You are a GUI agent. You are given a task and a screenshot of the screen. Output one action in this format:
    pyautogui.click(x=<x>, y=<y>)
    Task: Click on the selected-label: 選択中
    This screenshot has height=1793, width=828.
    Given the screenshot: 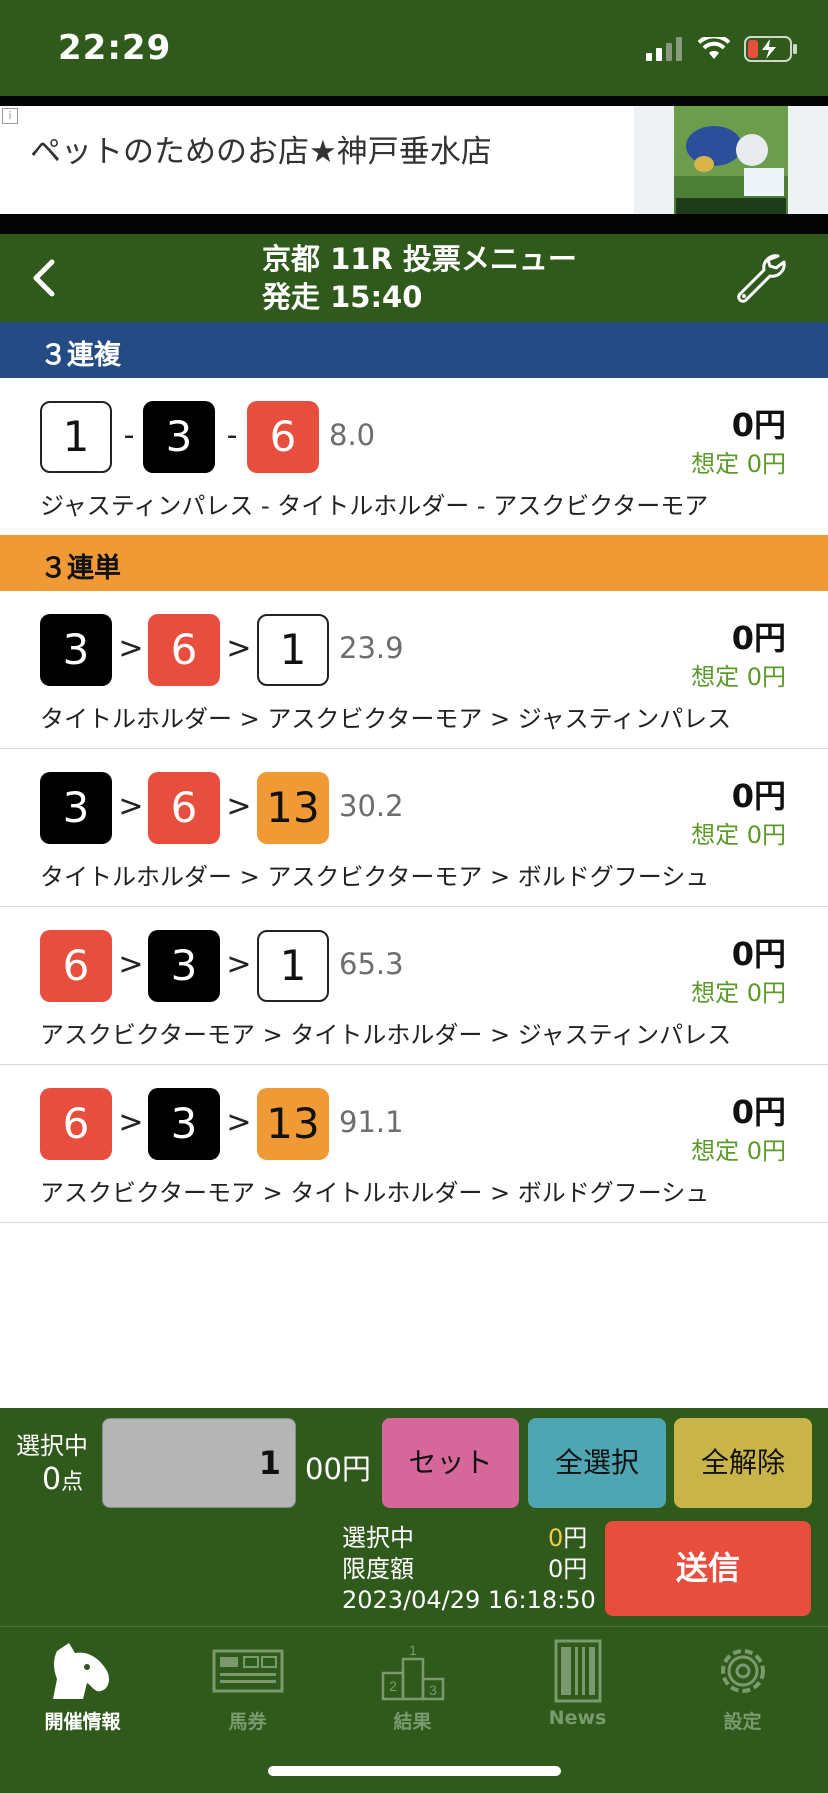 What is the action you would take?
    pyautogui.click(x=52, y=1446)
    